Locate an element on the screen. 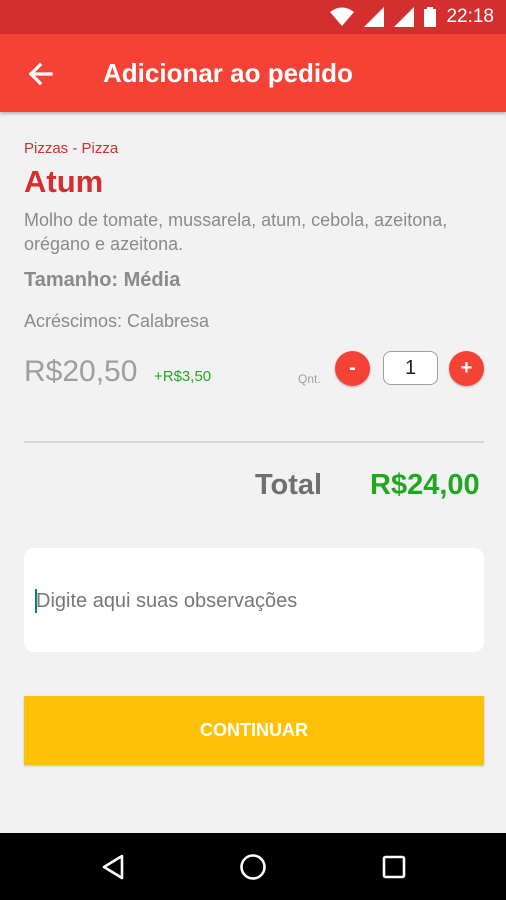  back-triangle-icon is located at coordinates (113, 867).